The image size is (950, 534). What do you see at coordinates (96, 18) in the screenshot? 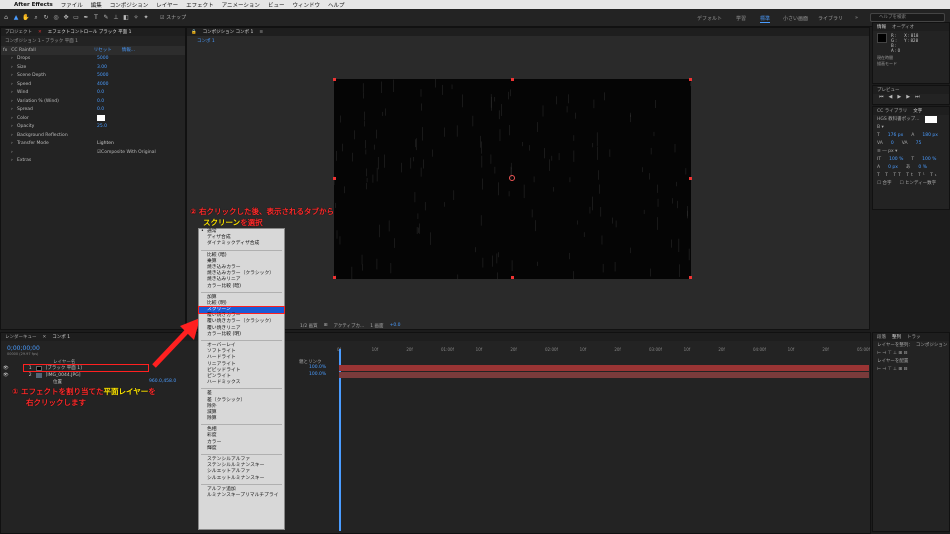
I see `type-tool-icon: T` at bounding box center [96, 18].